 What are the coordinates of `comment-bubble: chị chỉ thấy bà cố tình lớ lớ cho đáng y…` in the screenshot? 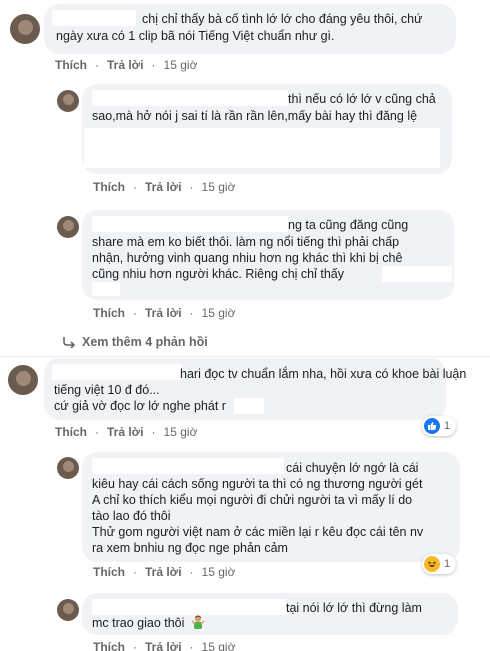 It's located at (250, 29).